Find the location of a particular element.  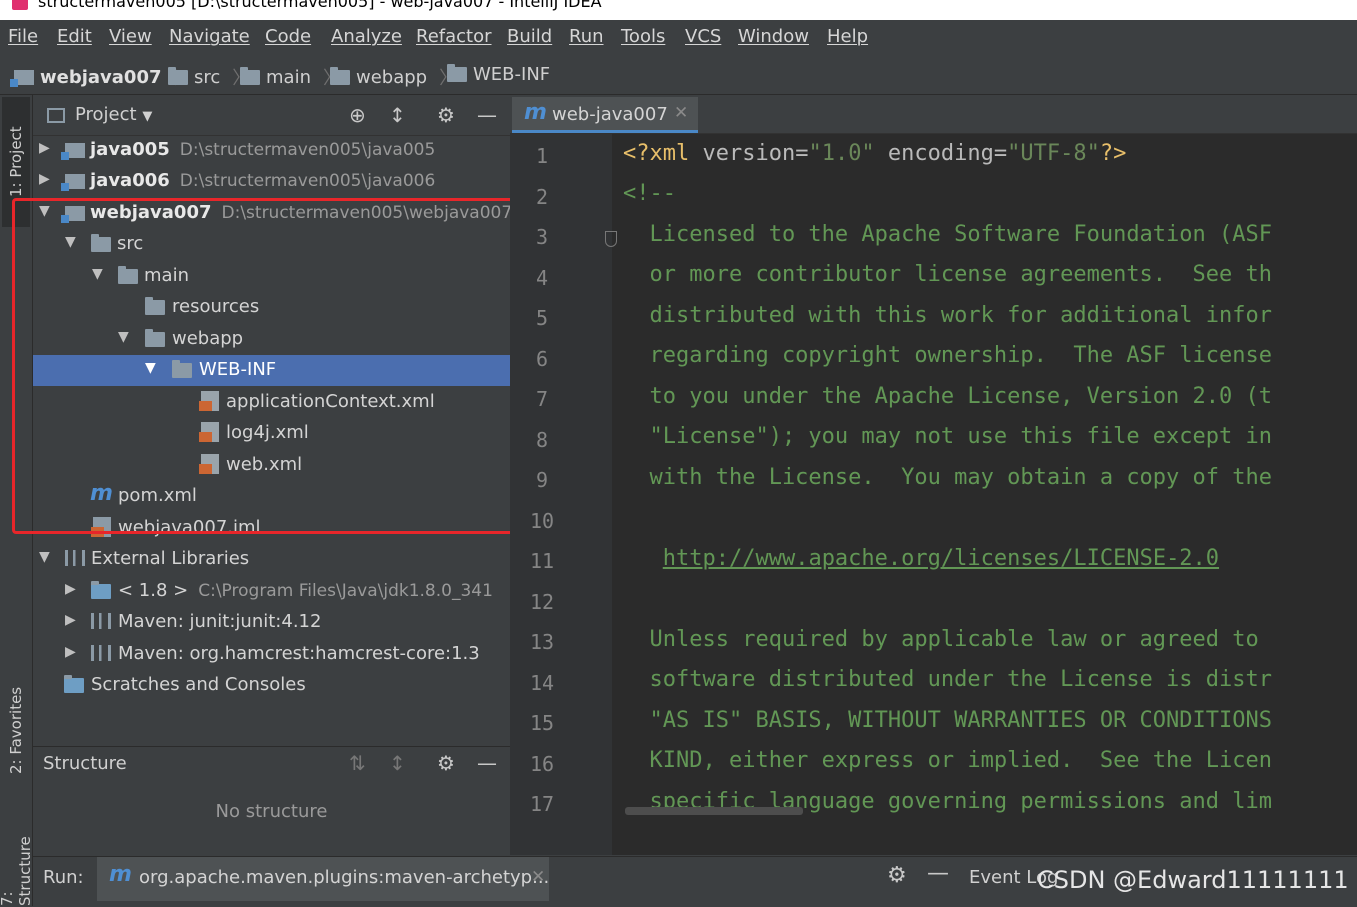

line-number: 12 is located at coordinates (542, 602).